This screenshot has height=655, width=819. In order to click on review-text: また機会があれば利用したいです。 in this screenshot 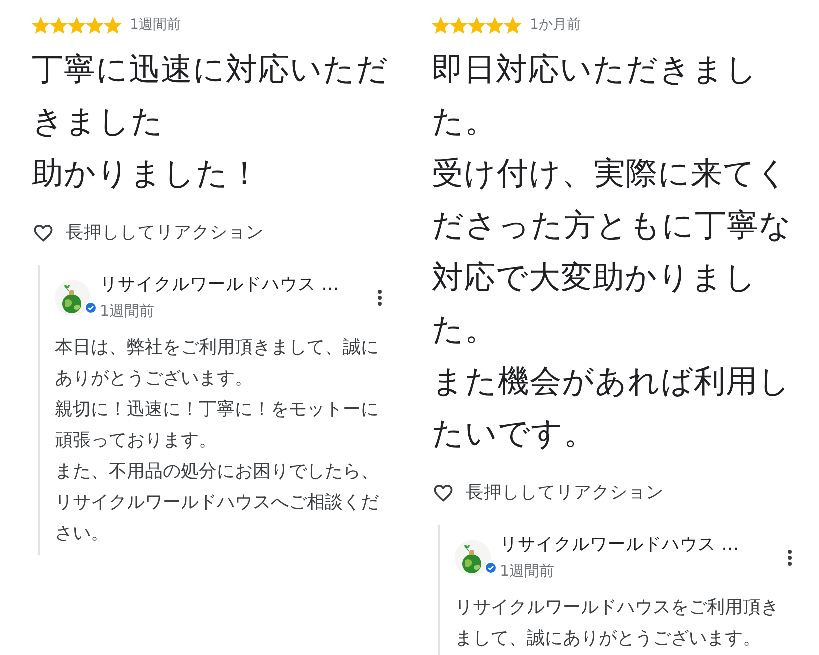, I will do `click(612, 408)`.